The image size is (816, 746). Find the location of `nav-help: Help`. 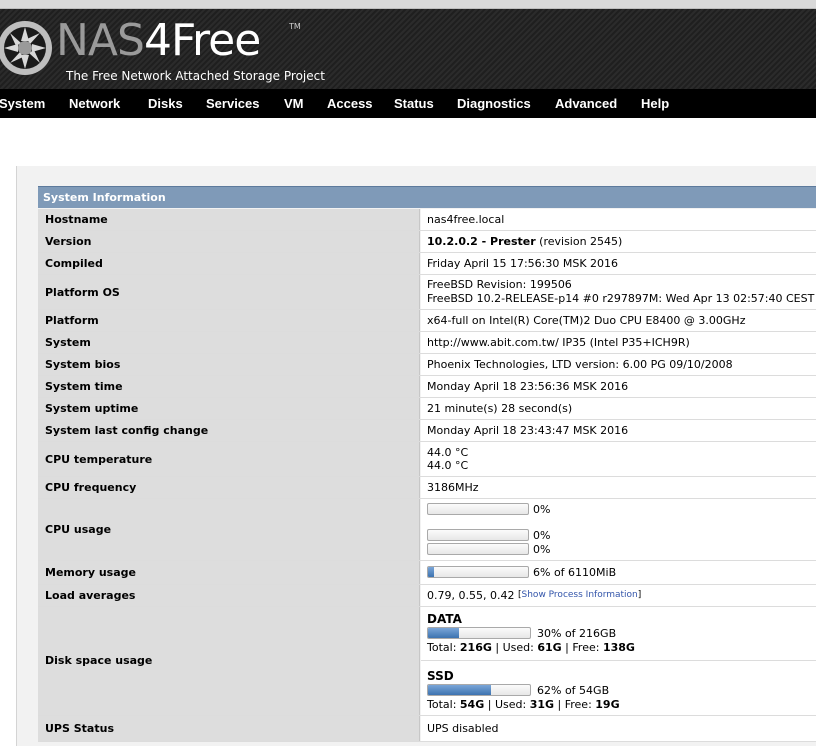

nav-help: Help is located at coordinates (655, 103).